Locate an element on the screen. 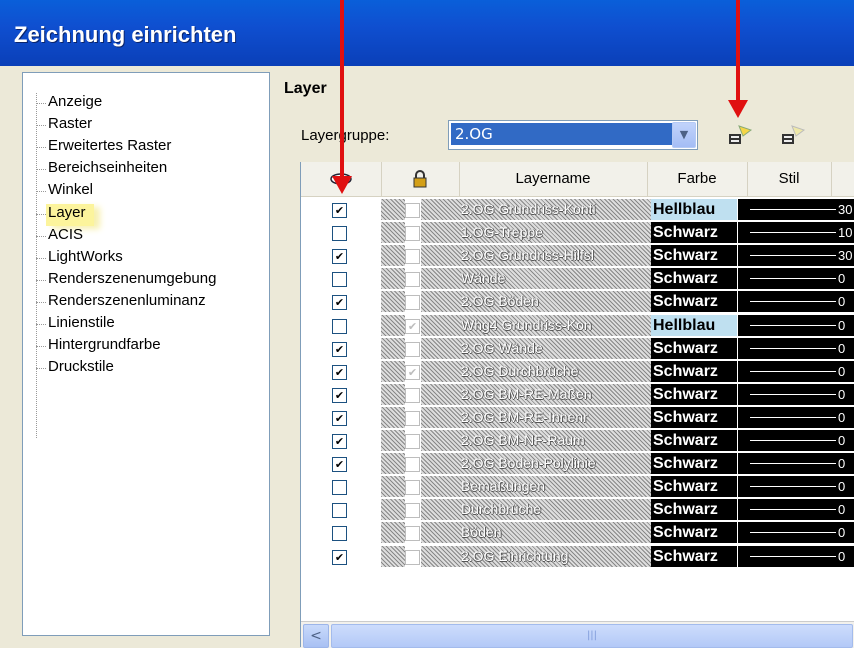  table-row: ✔ Whg4 Grundriss-Kon Hellblau 0 is located at coordinates (577, 325).